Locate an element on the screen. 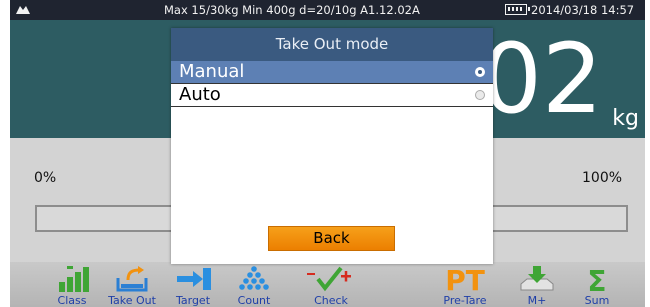 The image size is (650, 307). sum-sigma-icon: Σ is located at coordinates (596, 278).